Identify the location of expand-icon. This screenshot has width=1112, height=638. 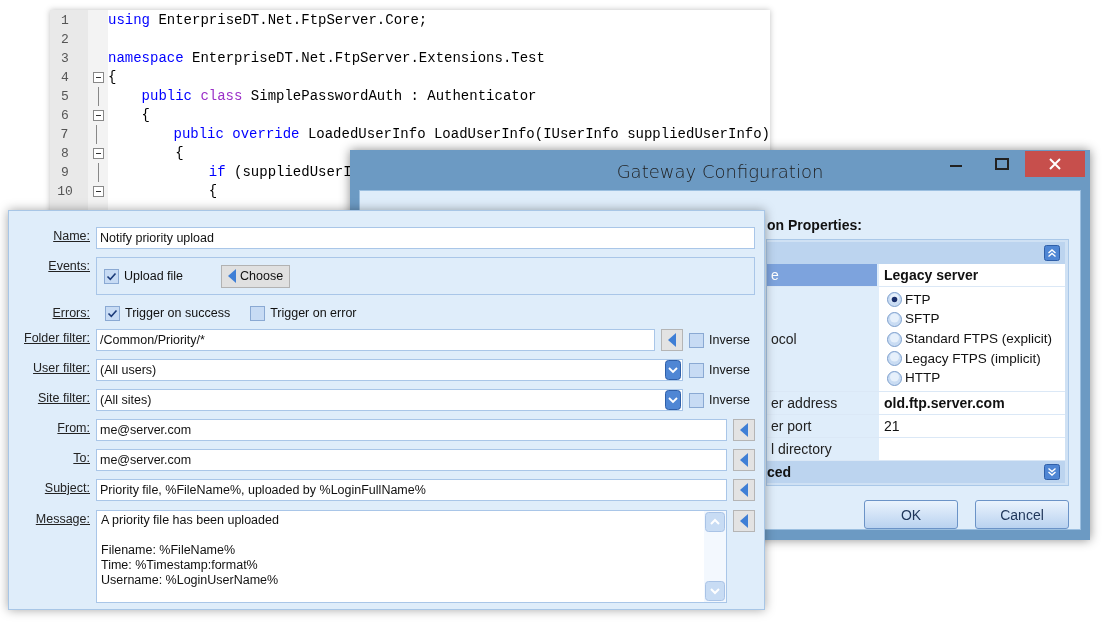
(1052, 472).